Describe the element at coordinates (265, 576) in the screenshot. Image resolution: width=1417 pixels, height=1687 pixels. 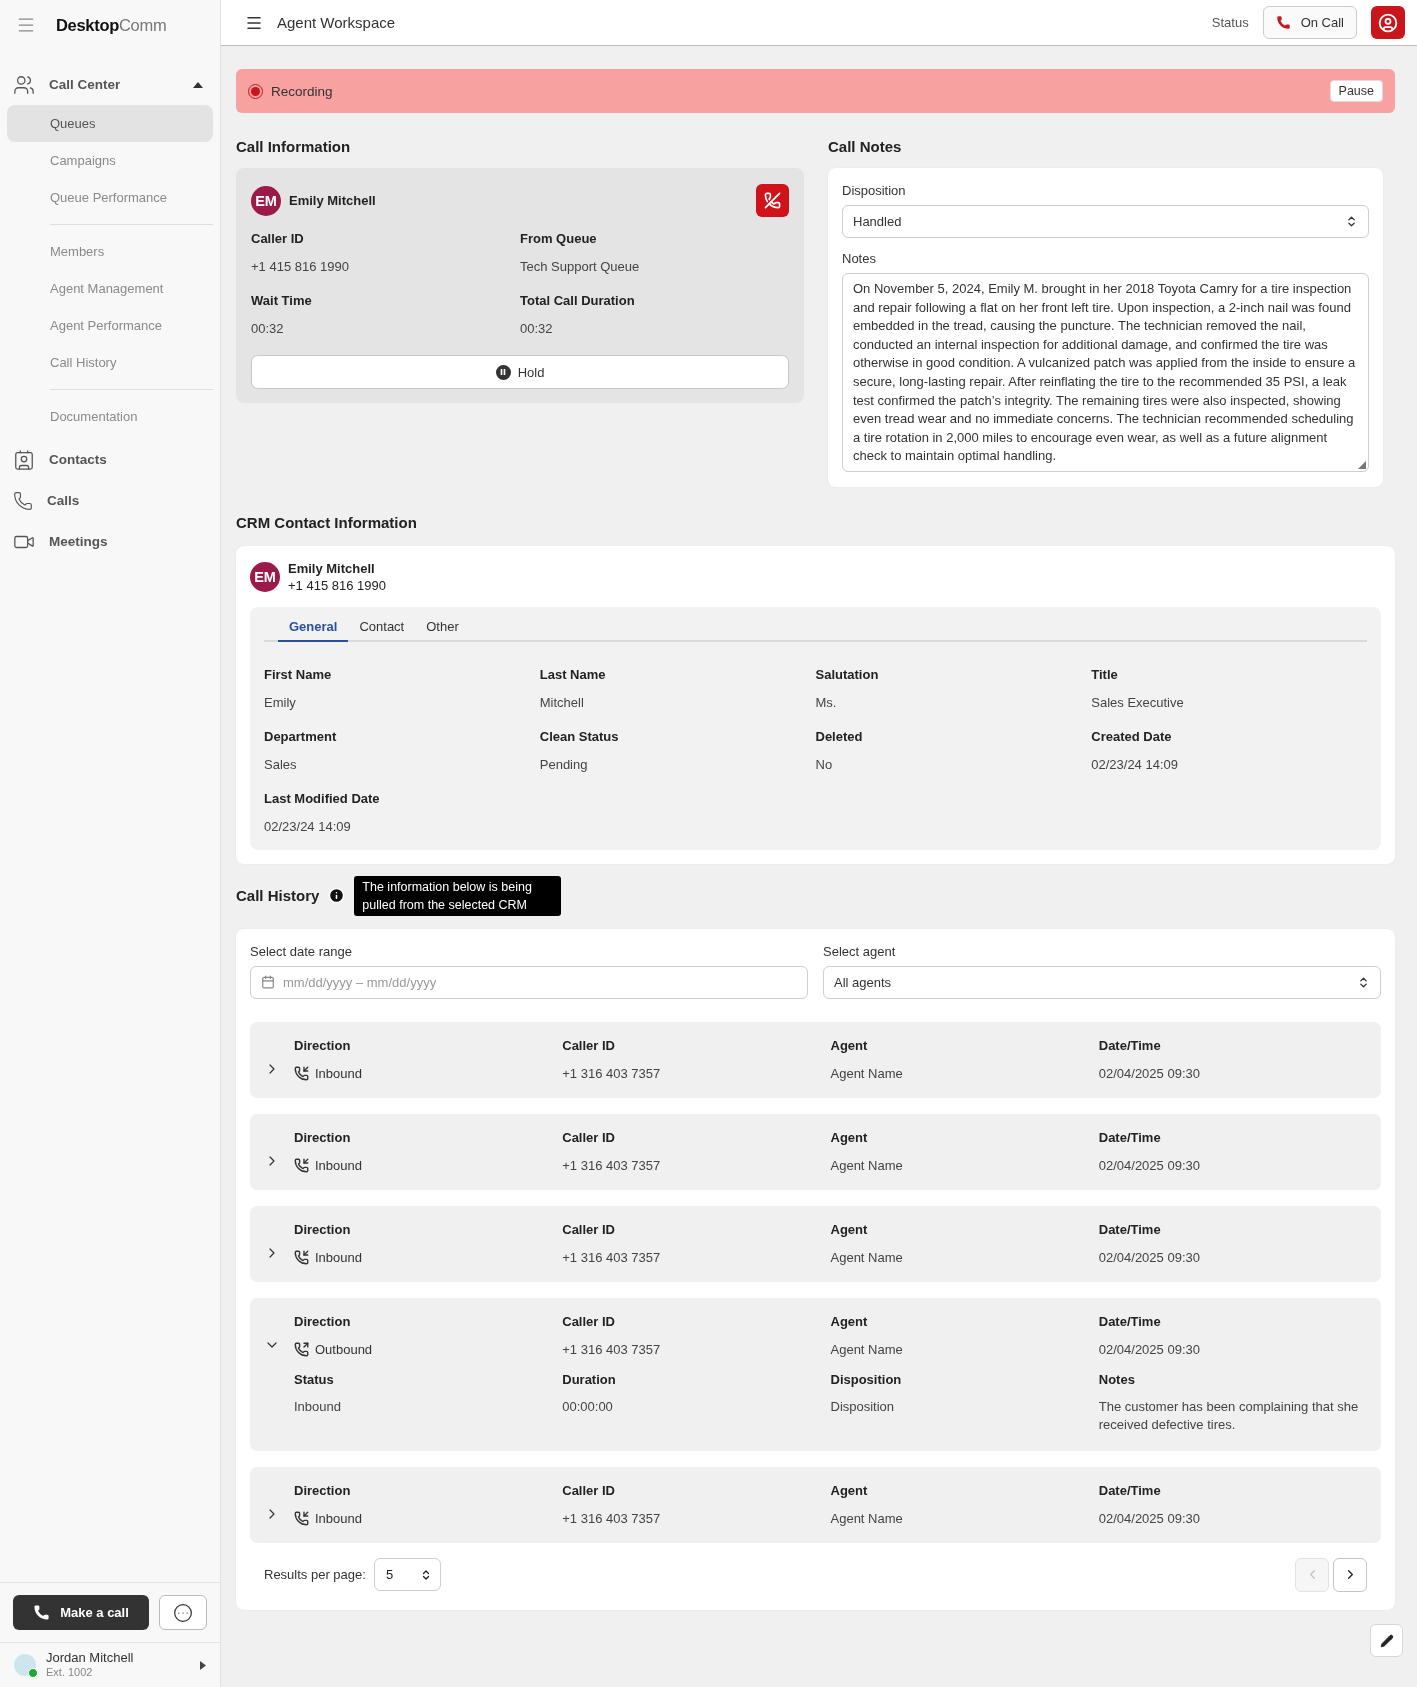
I see `contact-avatar: EM` at that location.